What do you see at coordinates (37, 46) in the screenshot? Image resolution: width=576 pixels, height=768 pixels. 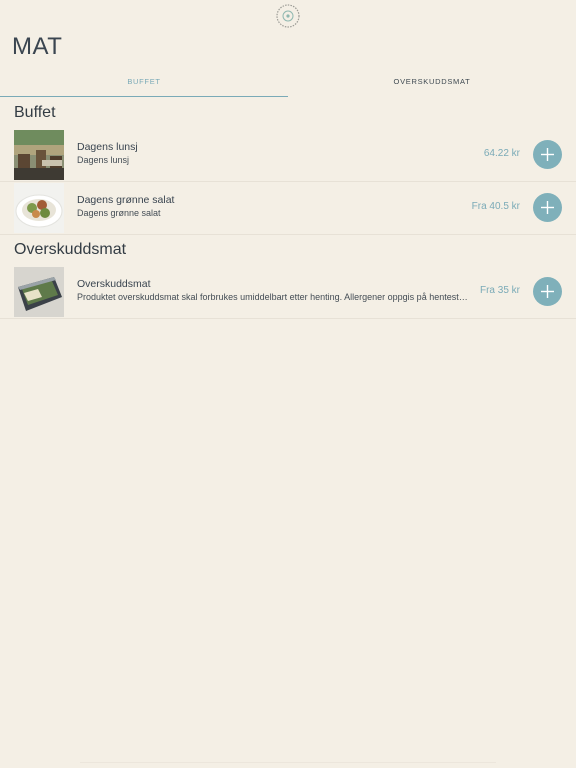 I see `page-title: MAT` at bounding box center [37, 46].